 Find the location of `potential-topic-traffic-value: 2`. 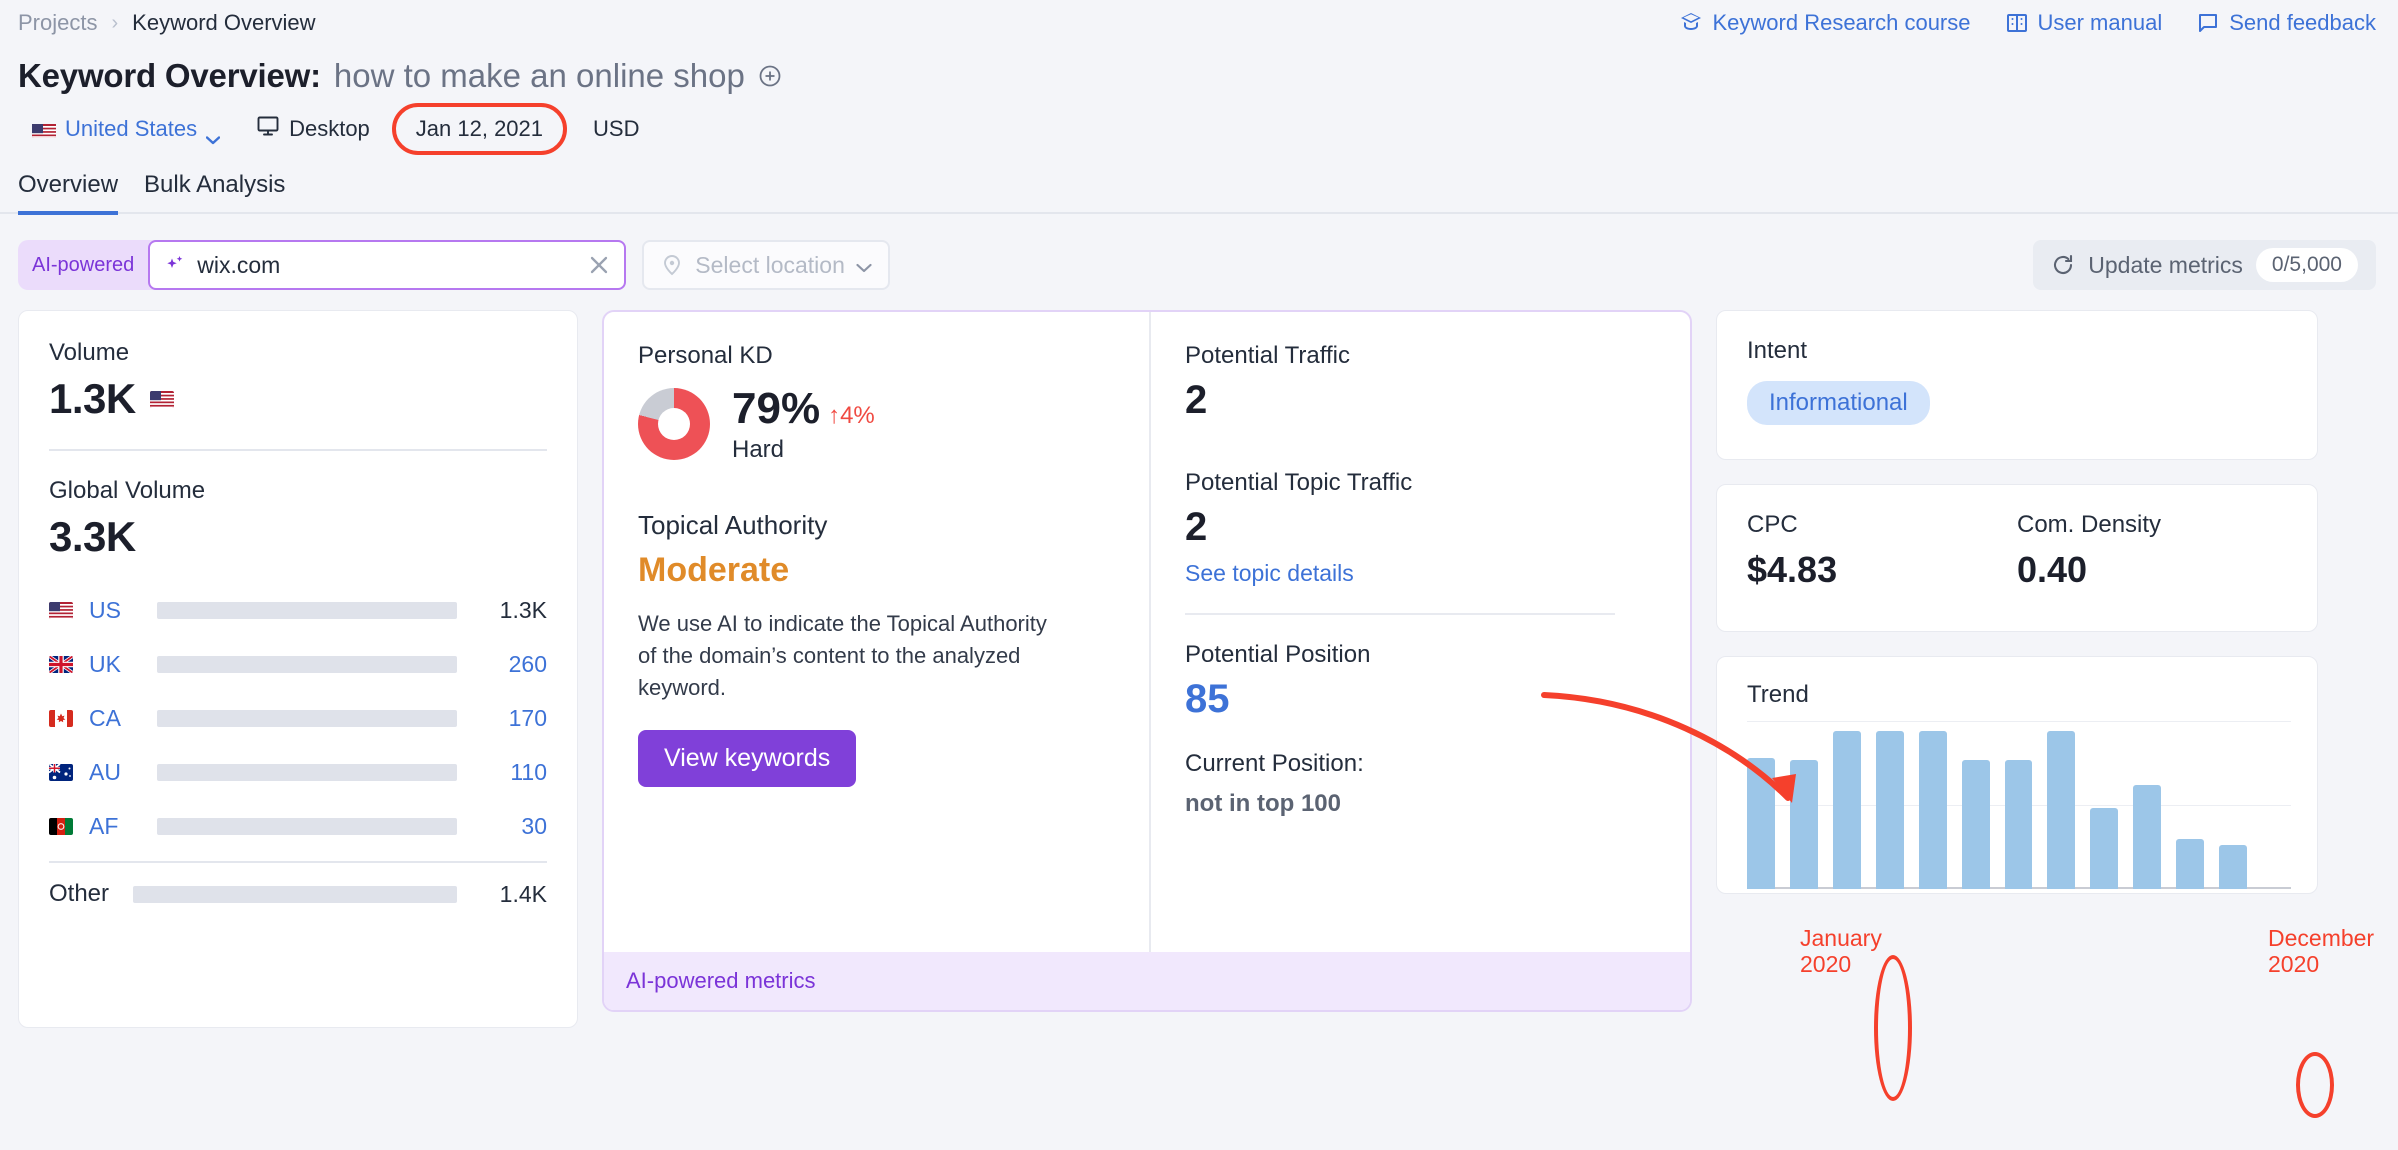

potential-topic-traffic-value: 2 is located at coordinates (1196, 527).